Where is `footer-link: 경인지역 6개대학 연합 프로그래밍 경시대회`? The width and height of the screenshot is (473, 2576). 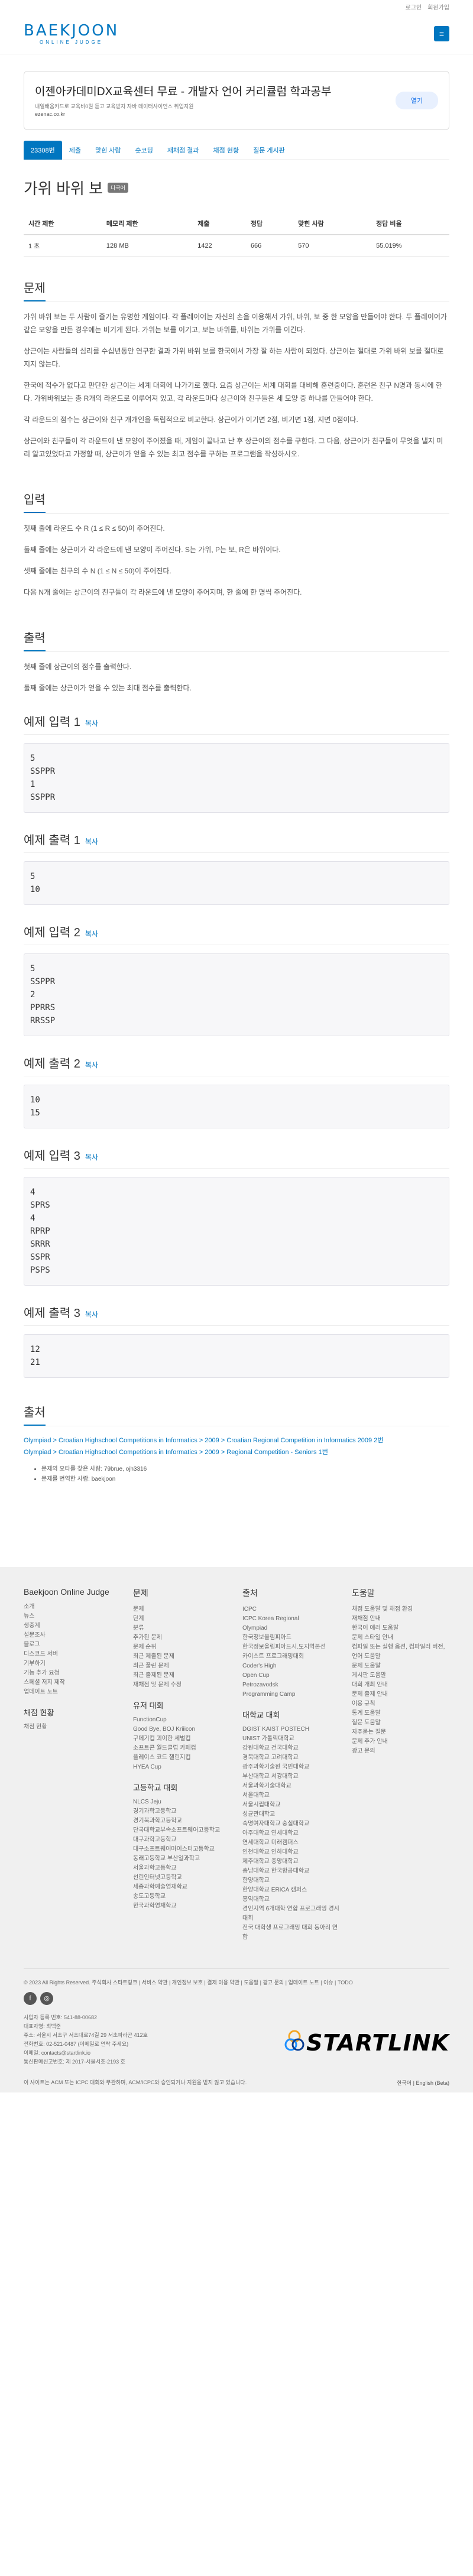
footer-link: 경인지역 6개대학 연합 프로그래밍 경시대회 is located at coordinates (291, 1914).